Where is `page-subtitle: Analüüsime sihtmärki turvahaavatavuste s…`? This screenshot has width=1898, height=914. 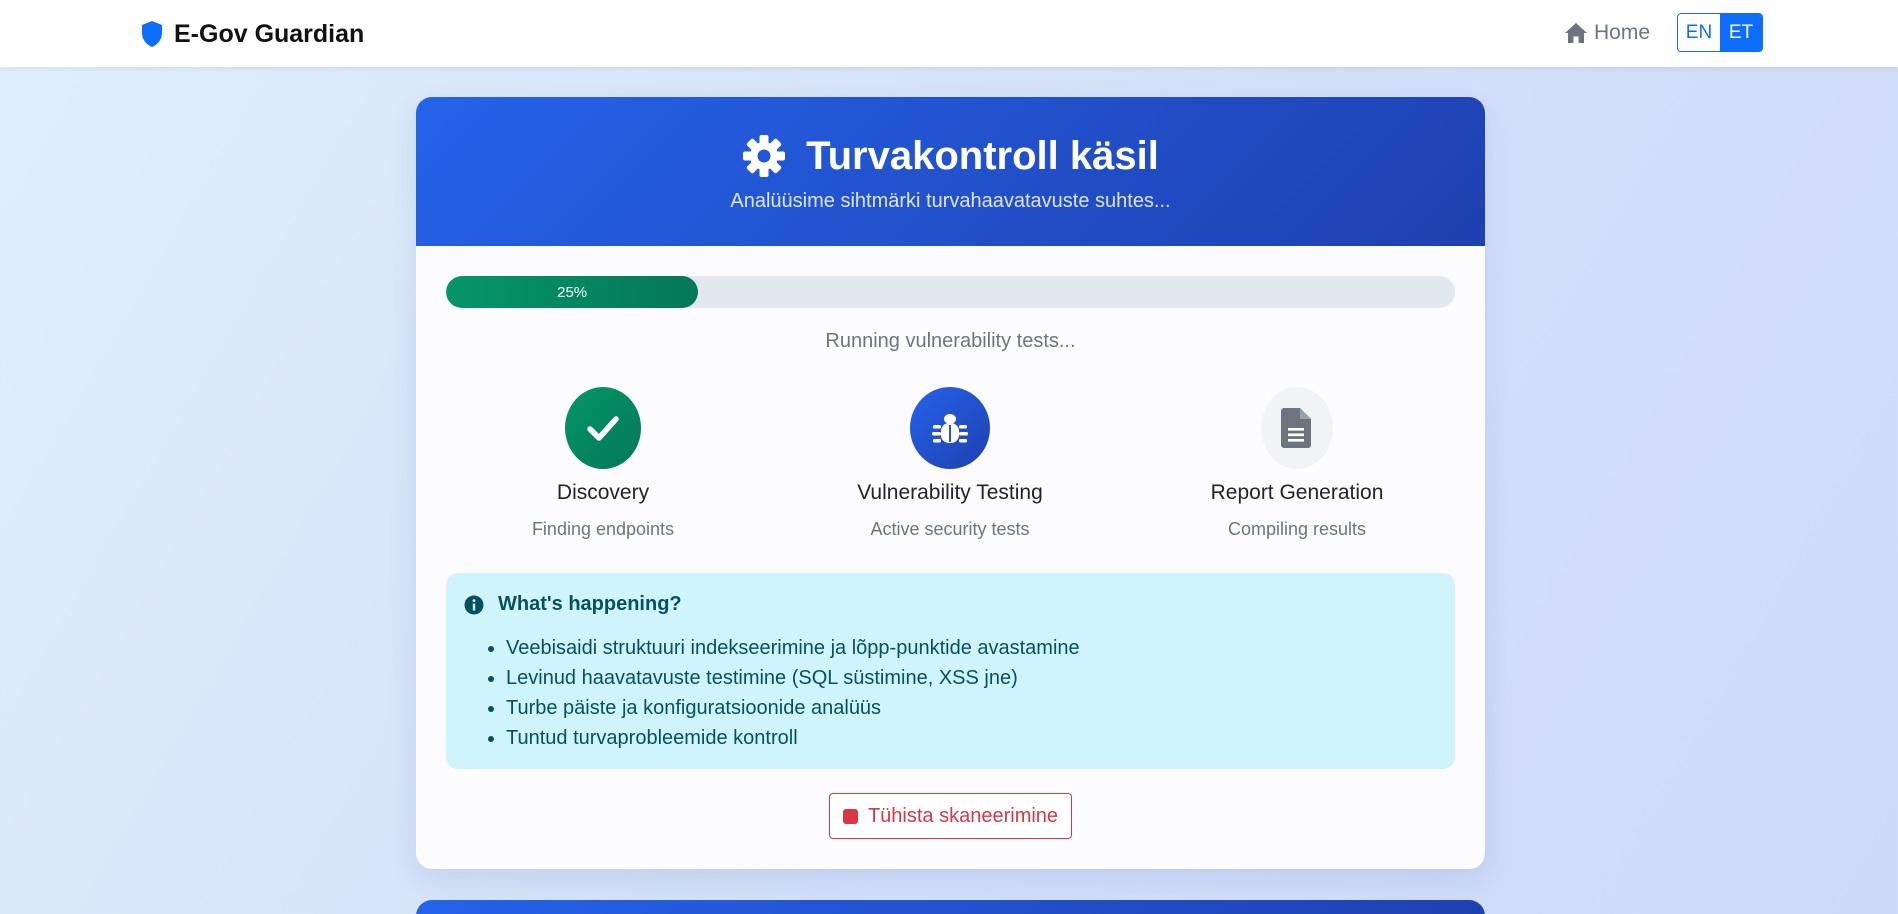 page-subtitle: Analüüsime sihtmärki turvahaavatavuste s… is located at coordinates (950, 201).